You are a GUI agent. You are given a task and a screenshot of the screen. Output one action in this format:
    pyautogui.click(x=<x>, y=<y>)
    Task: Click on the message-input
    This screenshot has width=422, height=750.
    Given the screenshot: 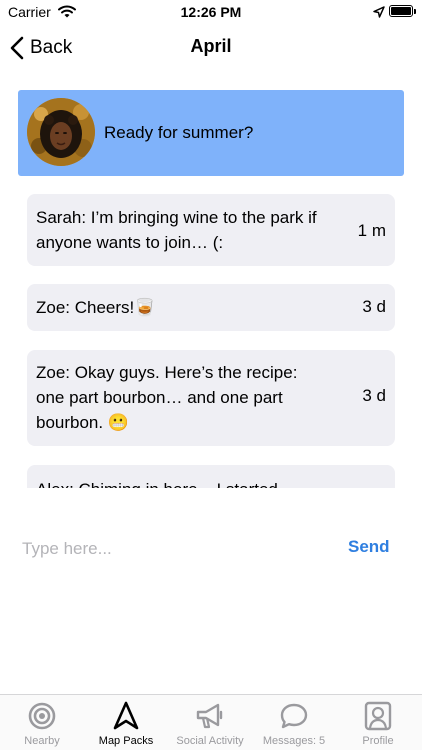 What is the action you would take?
    pyautogui.click(x=172, y=549)
    